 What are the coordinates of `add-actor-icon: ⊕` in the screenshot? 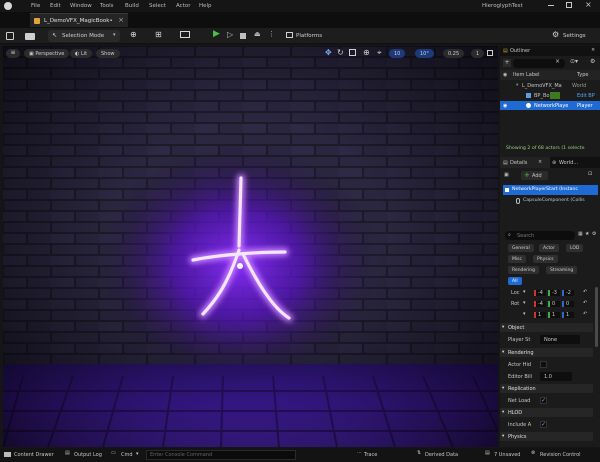 It's located at (133, 34).